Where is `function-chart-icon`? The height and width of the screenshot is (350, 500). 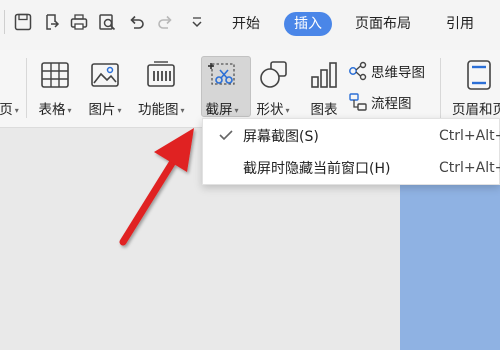
function-chart-icon is located at coordinates (161, 75).